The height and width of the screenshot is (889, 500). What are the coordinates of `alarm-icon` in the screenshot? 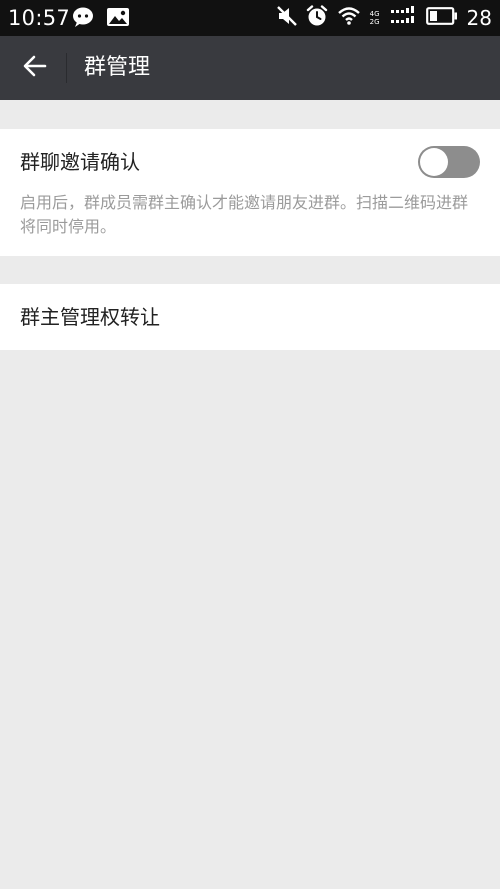 It's located at (317, 18).